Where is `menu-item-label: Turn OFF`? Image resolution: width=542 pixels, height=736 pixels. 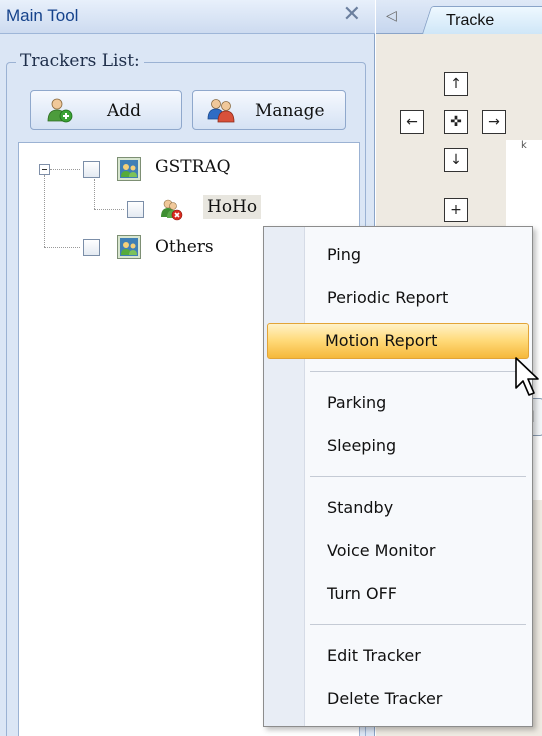 menu-item-label: Turn OFF is located at coordinates (362, 593).